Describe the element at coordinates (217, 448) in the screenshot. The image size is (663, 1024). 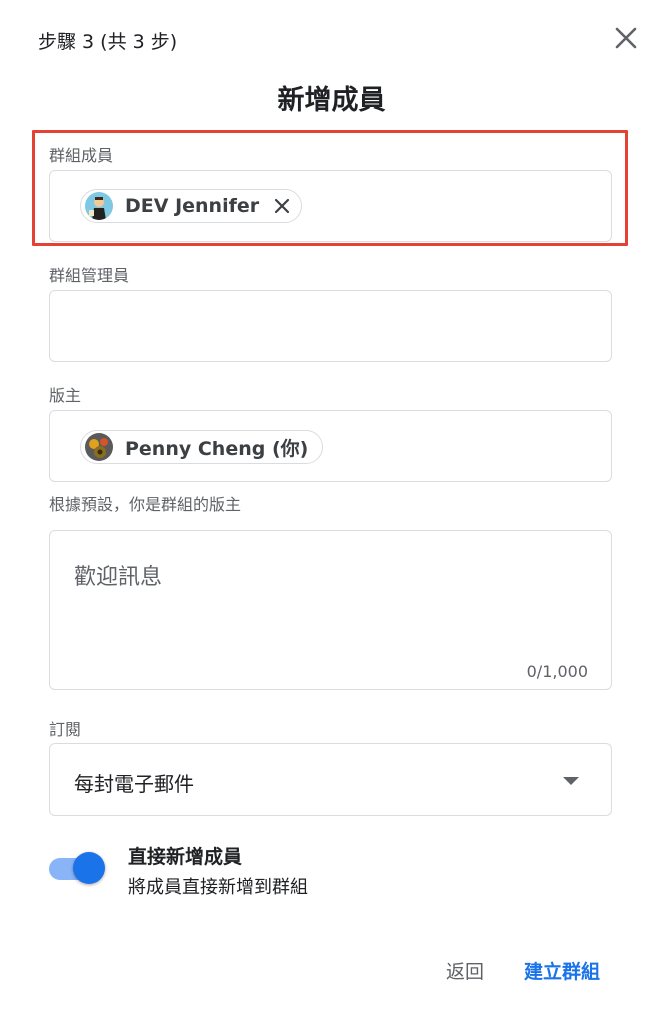
I see `owner-chip-label: Penny Cheng (你)` at that location.